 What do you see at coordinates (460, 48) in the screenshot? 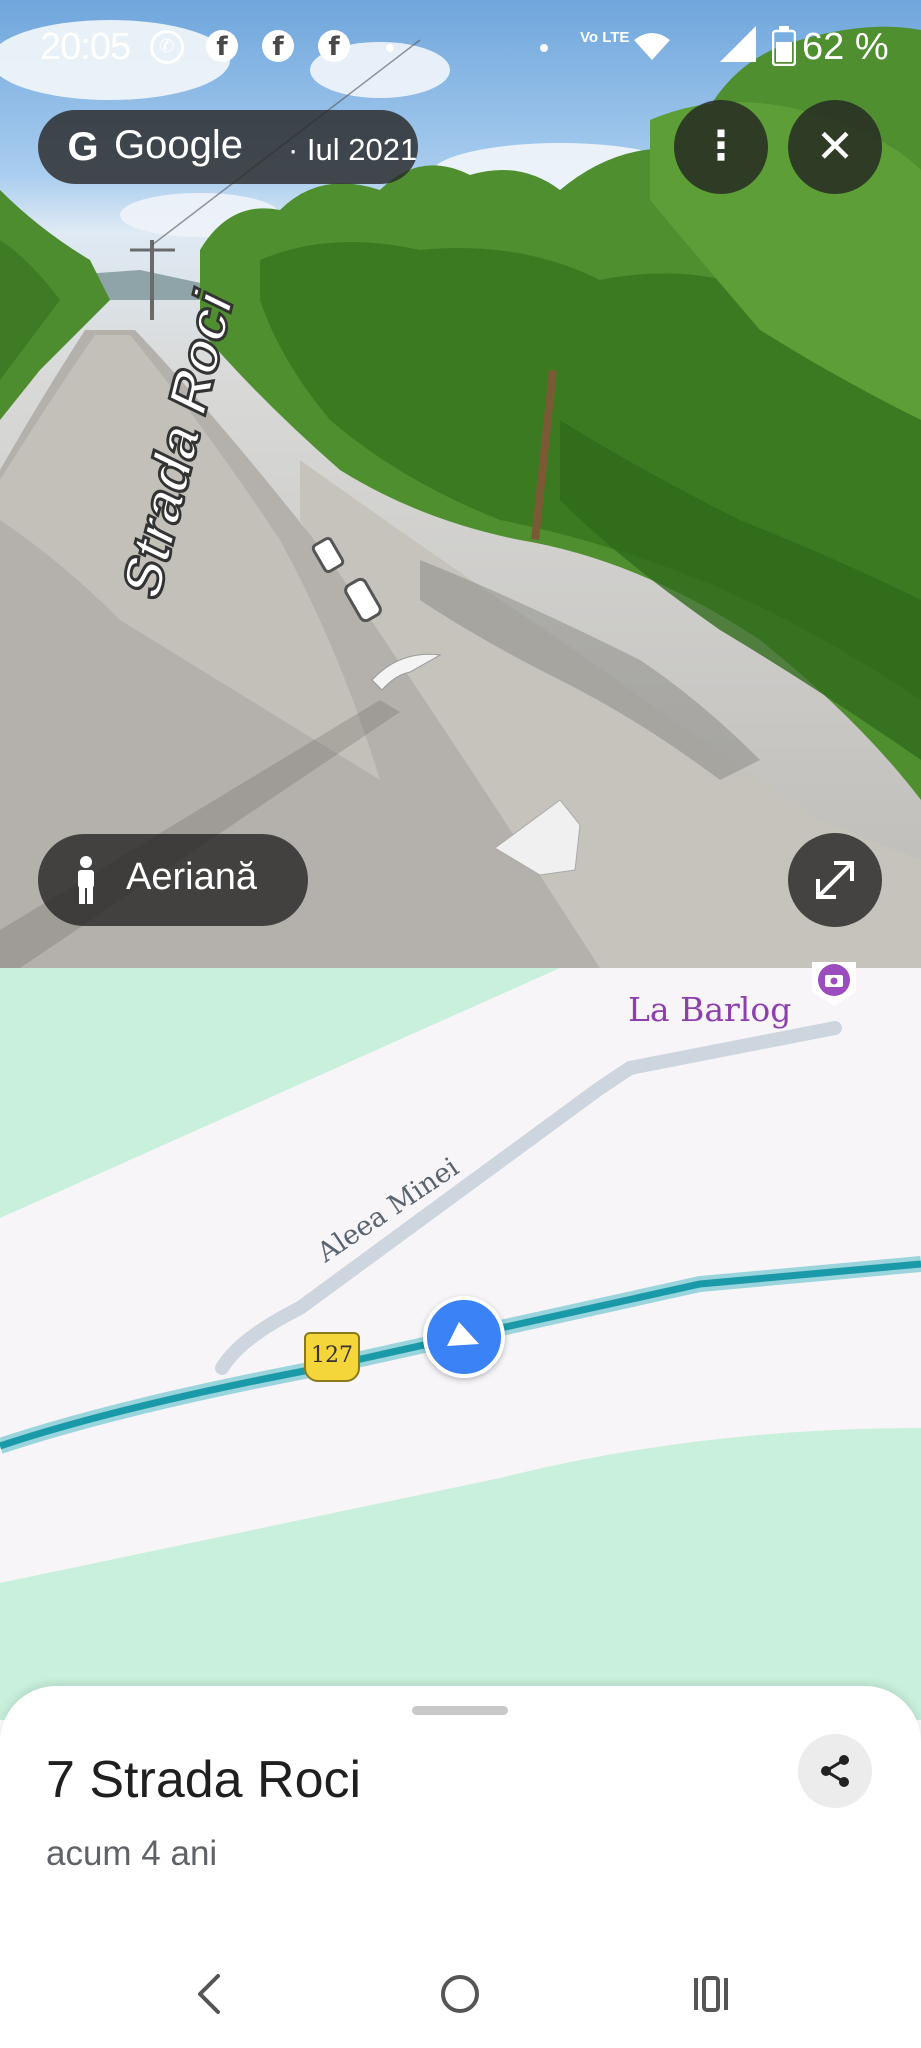
I see `status-bar: 20:05 ✆ f f f Vo LTE 62 %` at bounding box center [460, 48].